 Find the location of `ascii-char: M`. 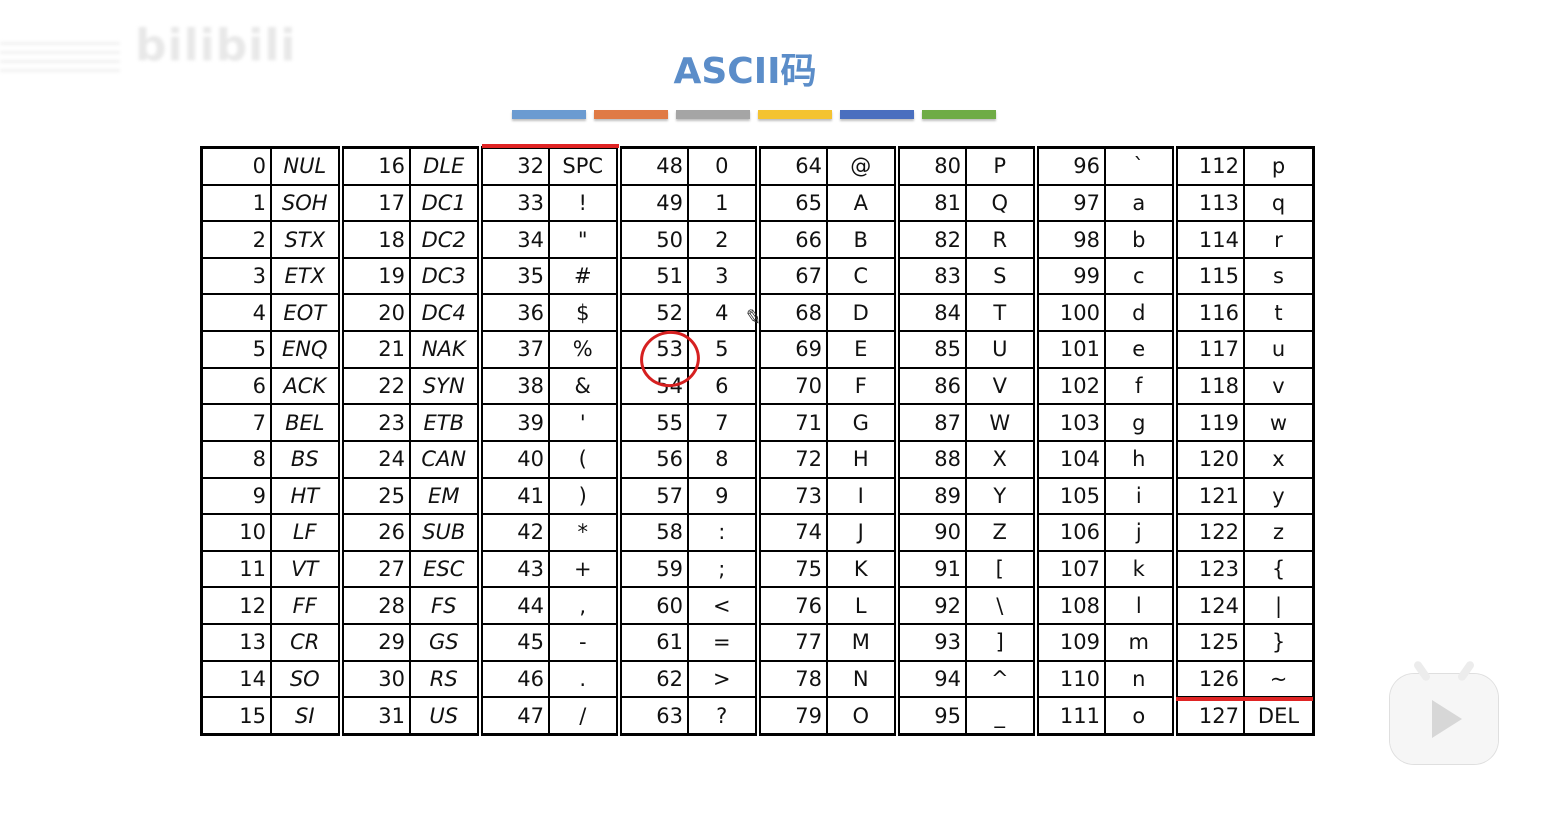

ascii-char: M is located at coordinates (862, 642).